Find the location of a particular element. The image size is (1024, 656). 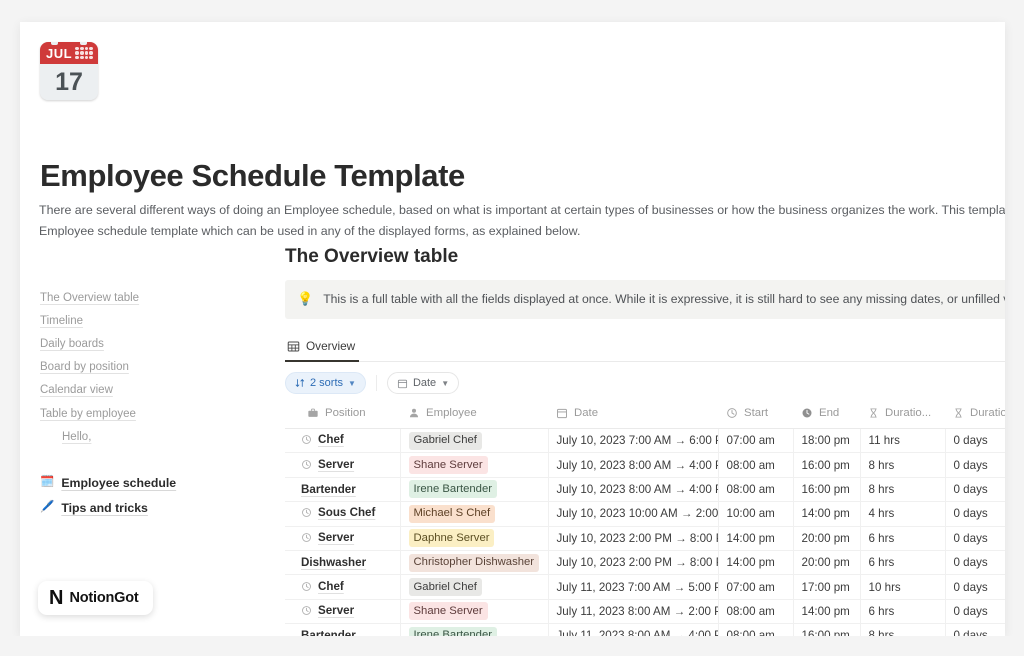

column-header-employee: Employee is located at coordinates (474, 415).